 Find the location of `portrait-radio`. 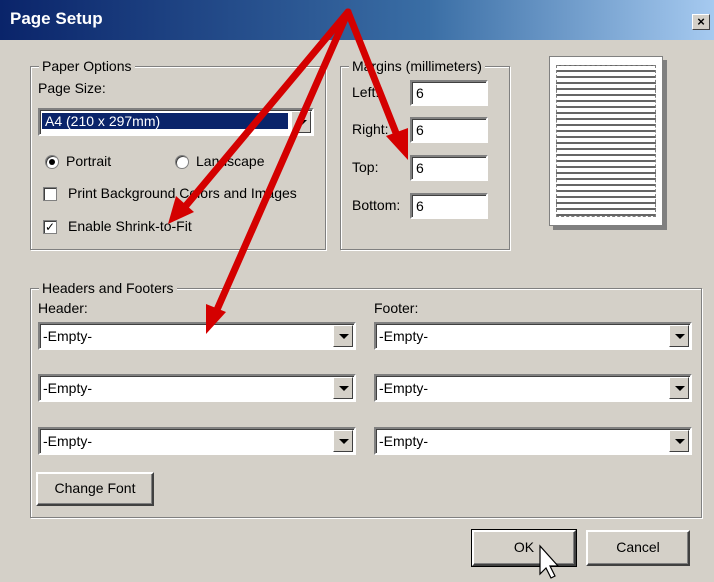

portrait-radio is located at coordinates (52, 162).